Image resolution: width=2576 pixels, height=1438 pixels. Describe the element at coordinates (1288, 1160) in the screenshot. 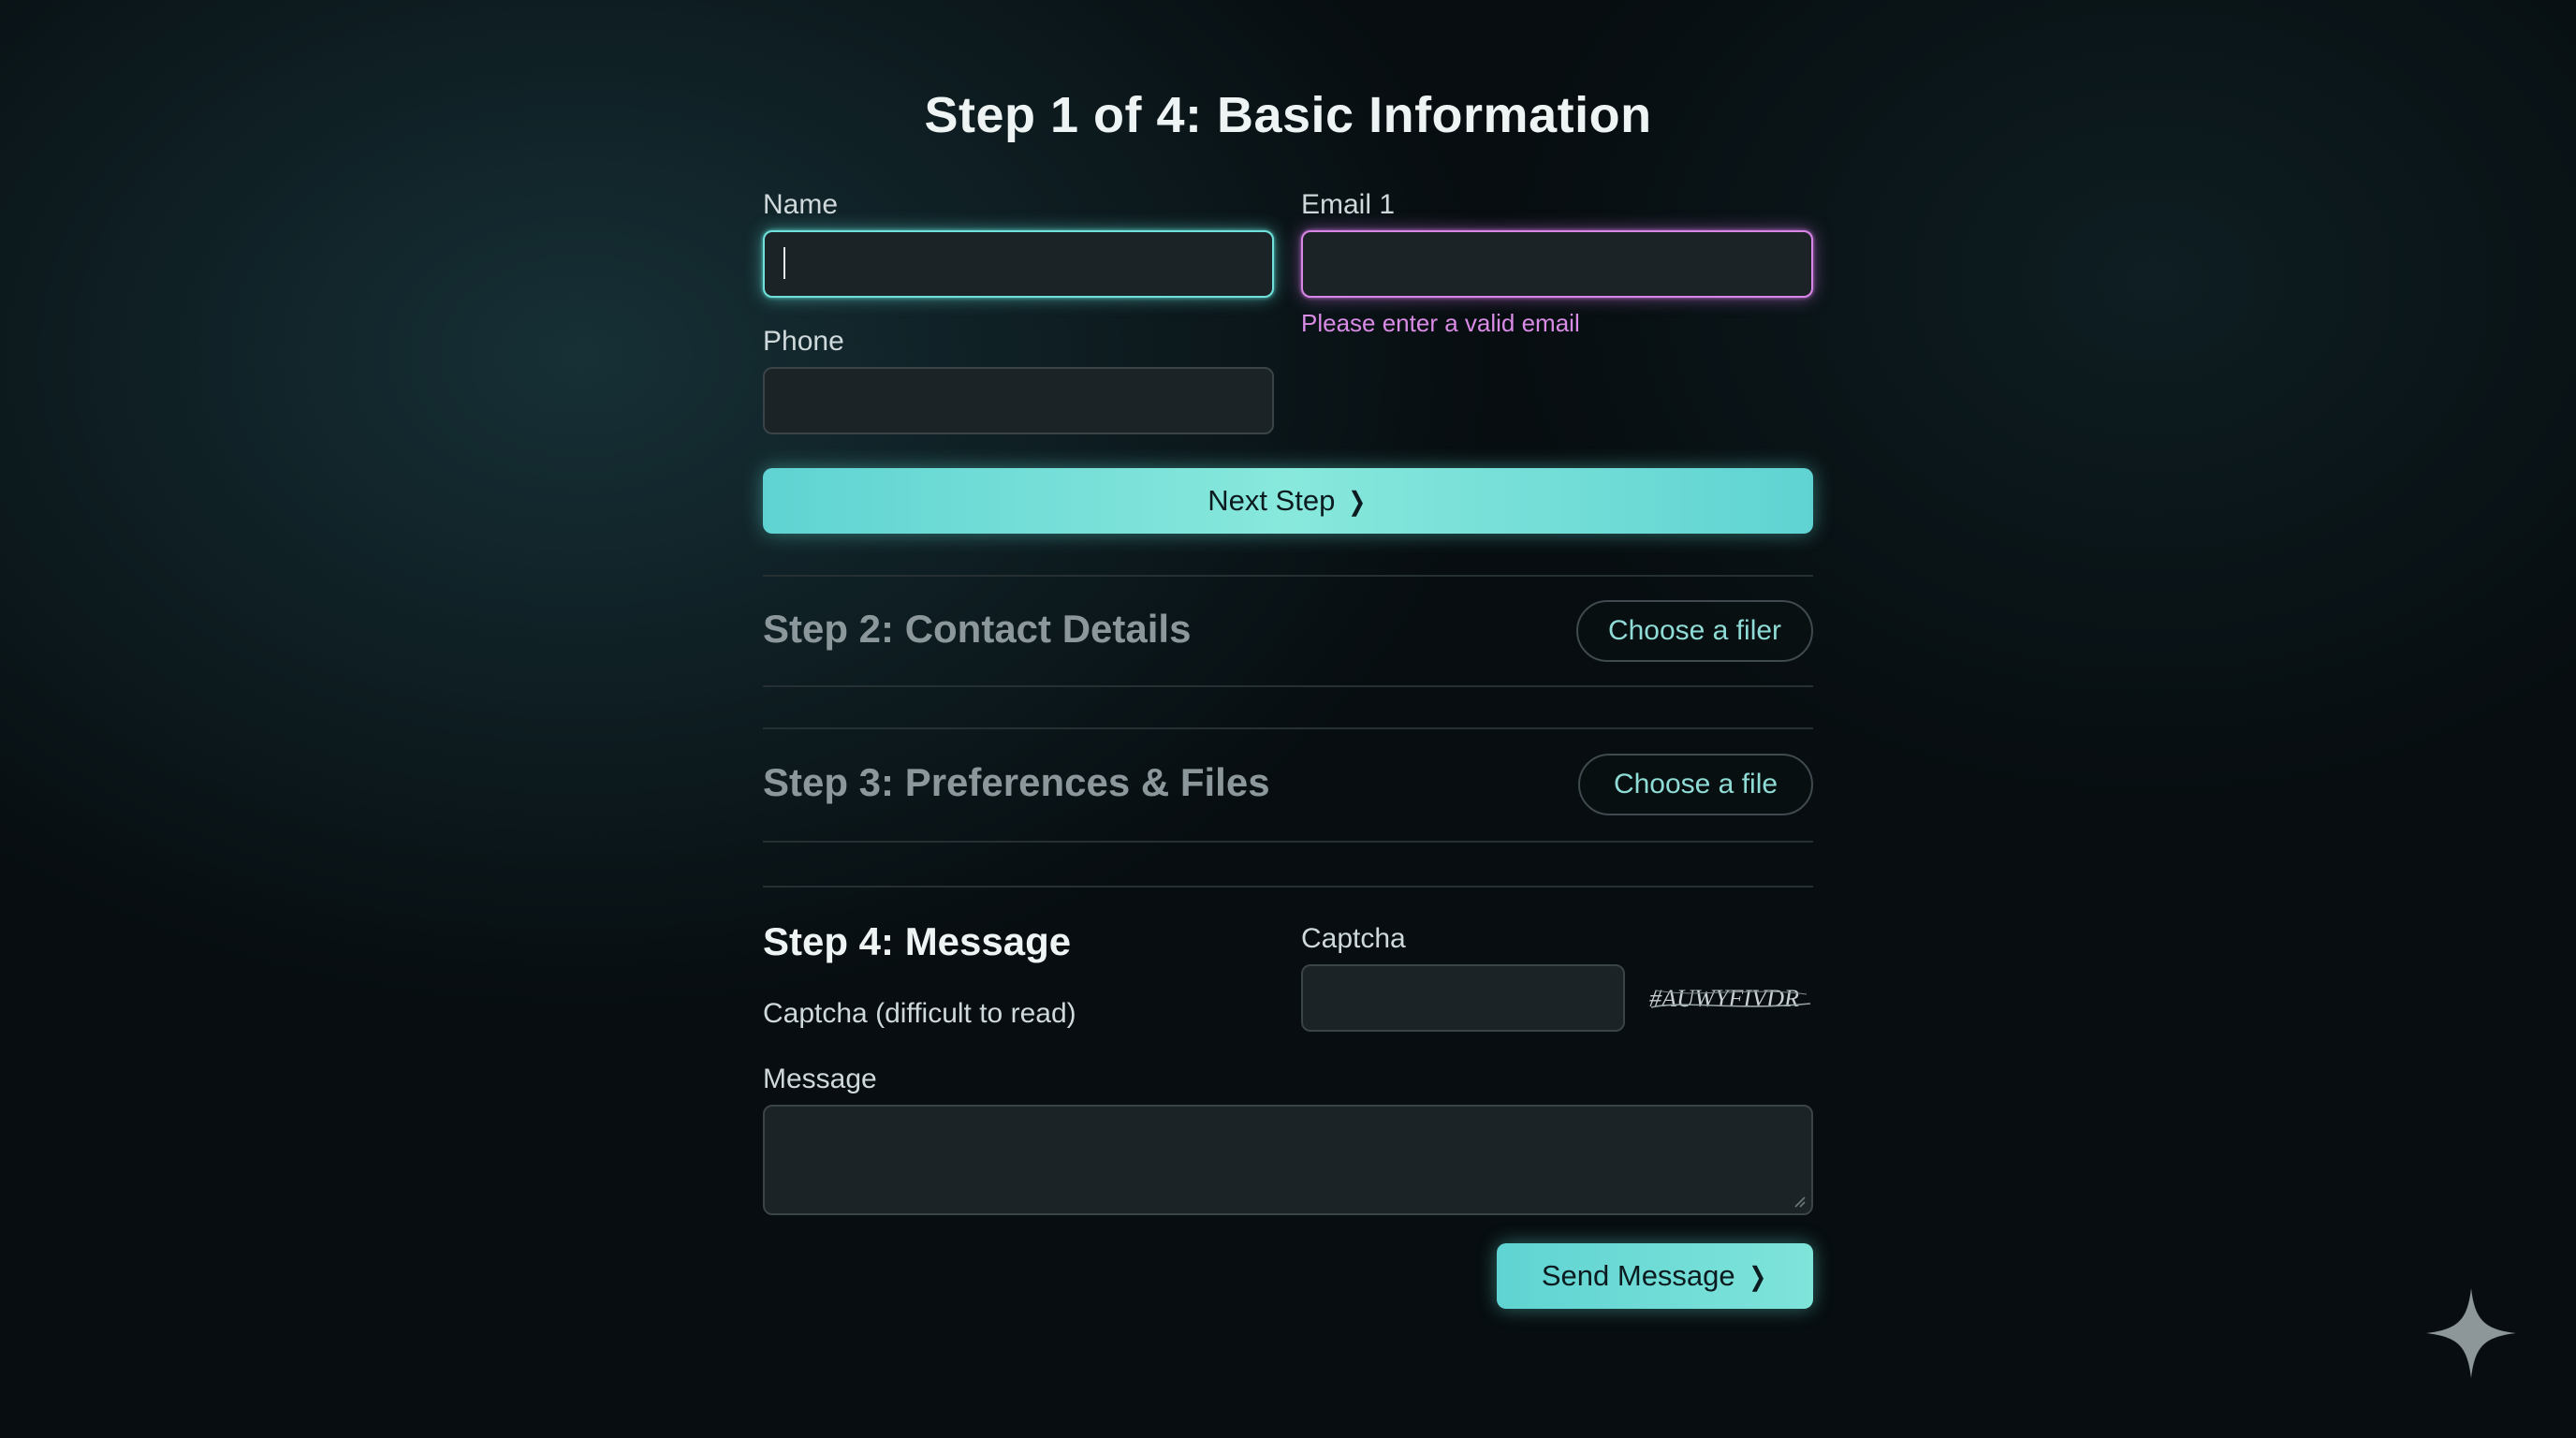

I see `message-textarea` at that location.